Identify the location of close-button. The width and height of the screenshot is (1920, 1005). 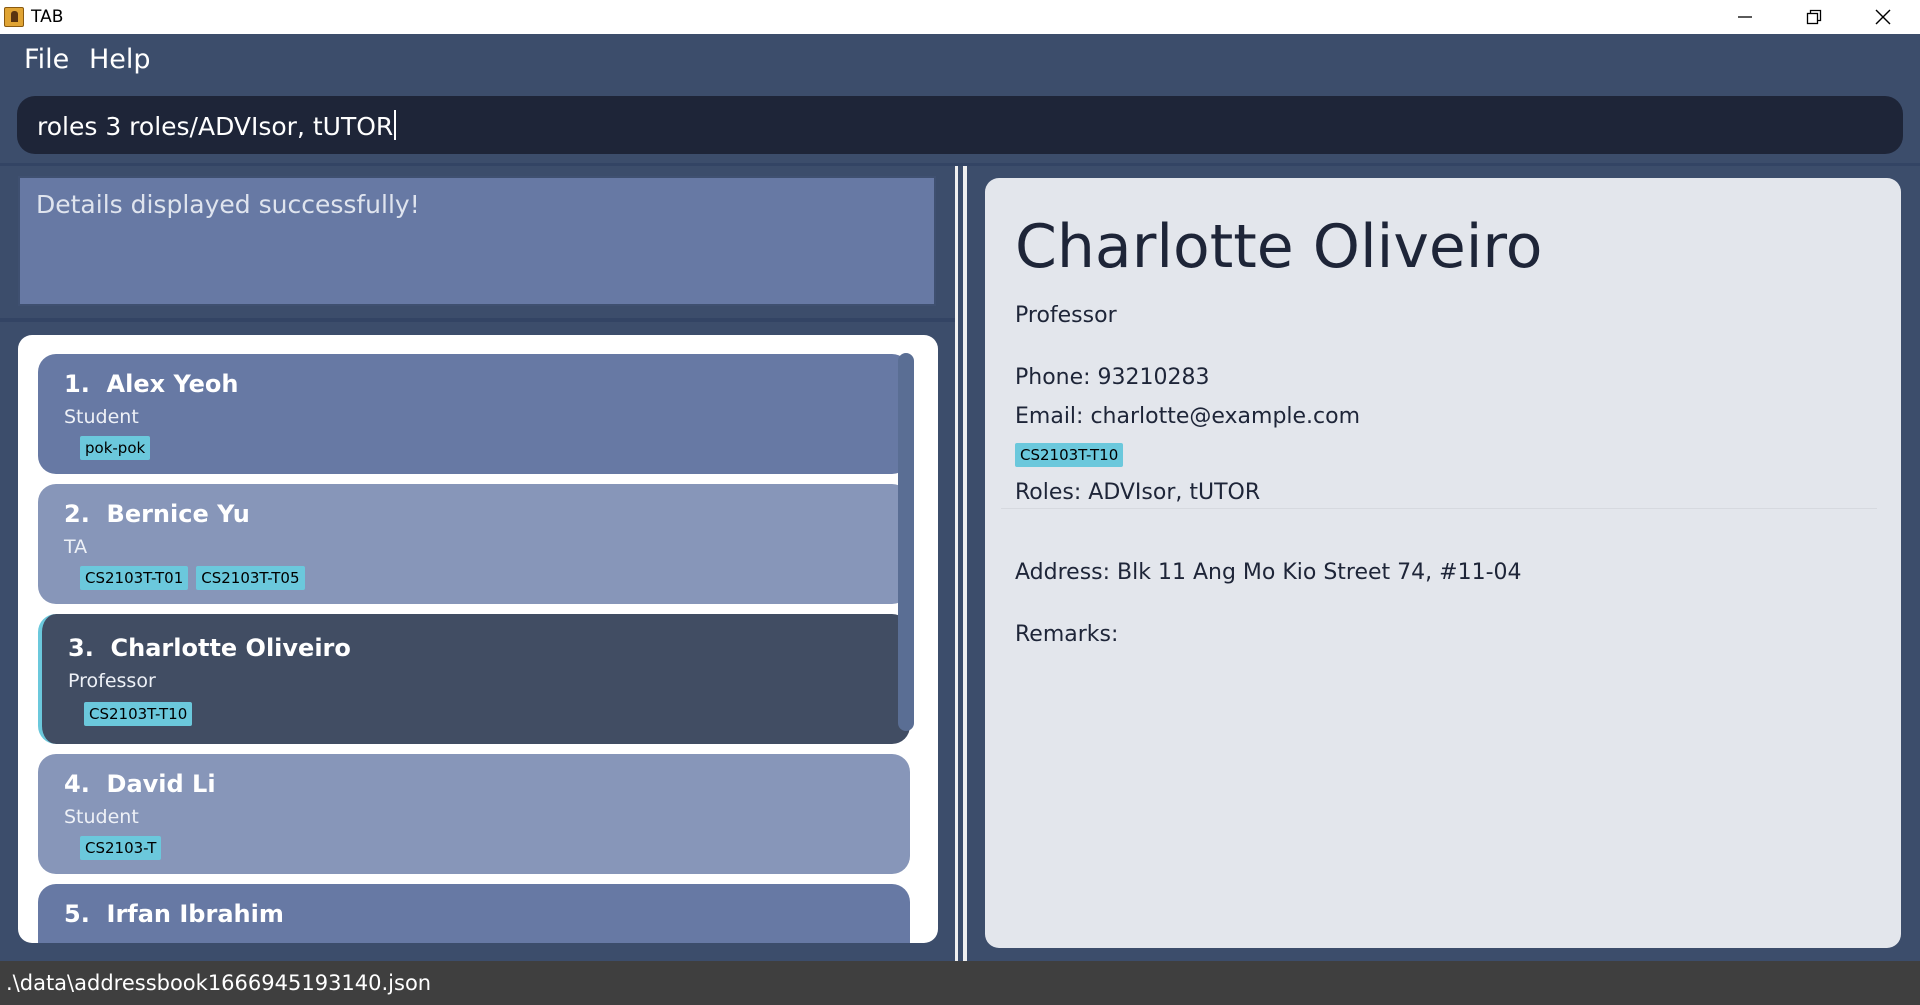
(1883, 17).